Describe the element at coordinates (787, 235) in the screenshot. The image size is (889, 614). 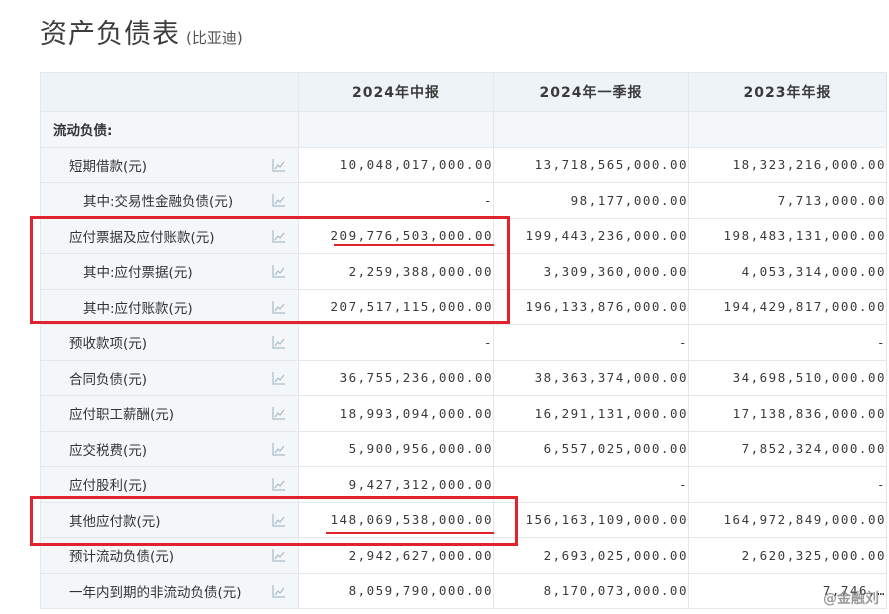
I see `value-cell: 198,483,131,000.00` at that location.